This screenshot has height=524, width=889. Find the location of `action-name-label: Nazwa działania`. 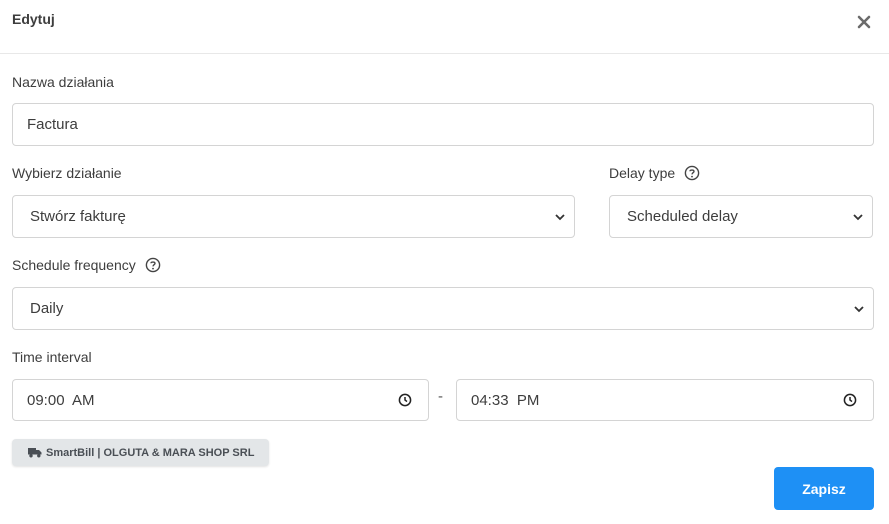

action-name-label: Nazwa działania is located at coordinates (63, 82).